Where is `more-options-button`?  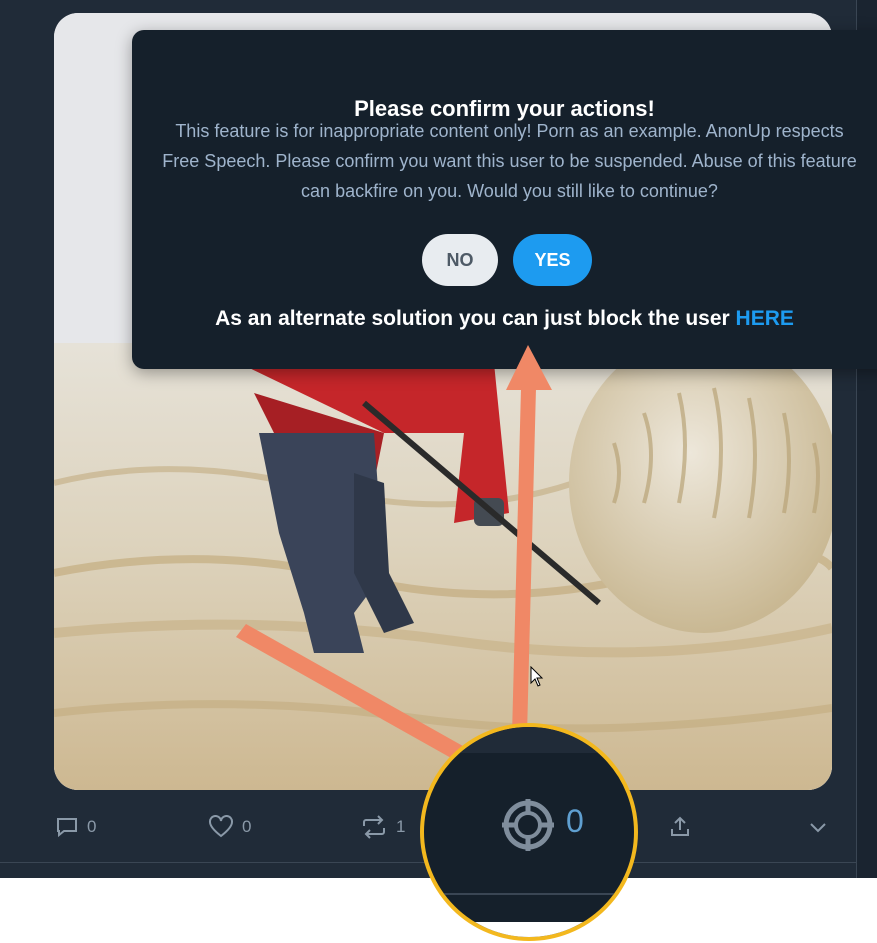 more-options-button is located at coordinates (818, 827).